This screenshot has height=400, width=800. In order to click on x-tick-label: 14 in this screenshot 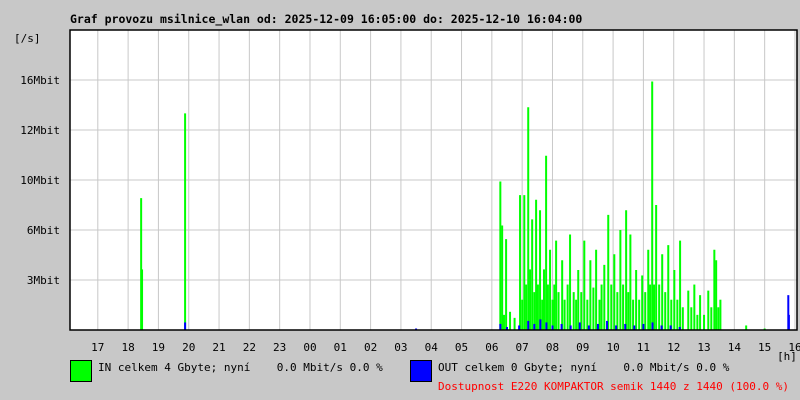, I will do `click(735, 347)`.